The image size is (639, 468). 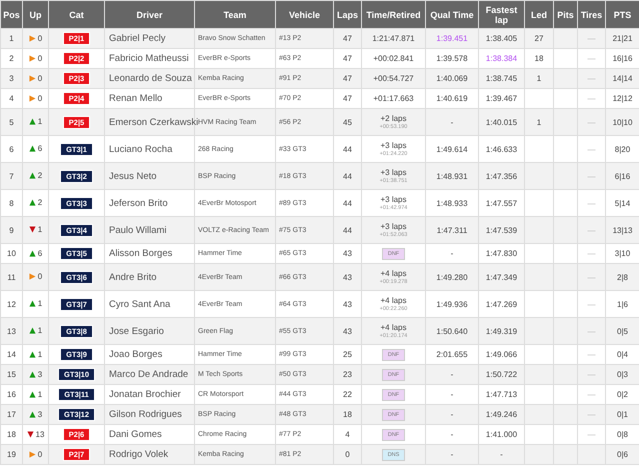 What do you see at coordinates (393, 119) in the screenshot?
I see `laps-behind-text: +2 laps` at bounding box center [393, 119].